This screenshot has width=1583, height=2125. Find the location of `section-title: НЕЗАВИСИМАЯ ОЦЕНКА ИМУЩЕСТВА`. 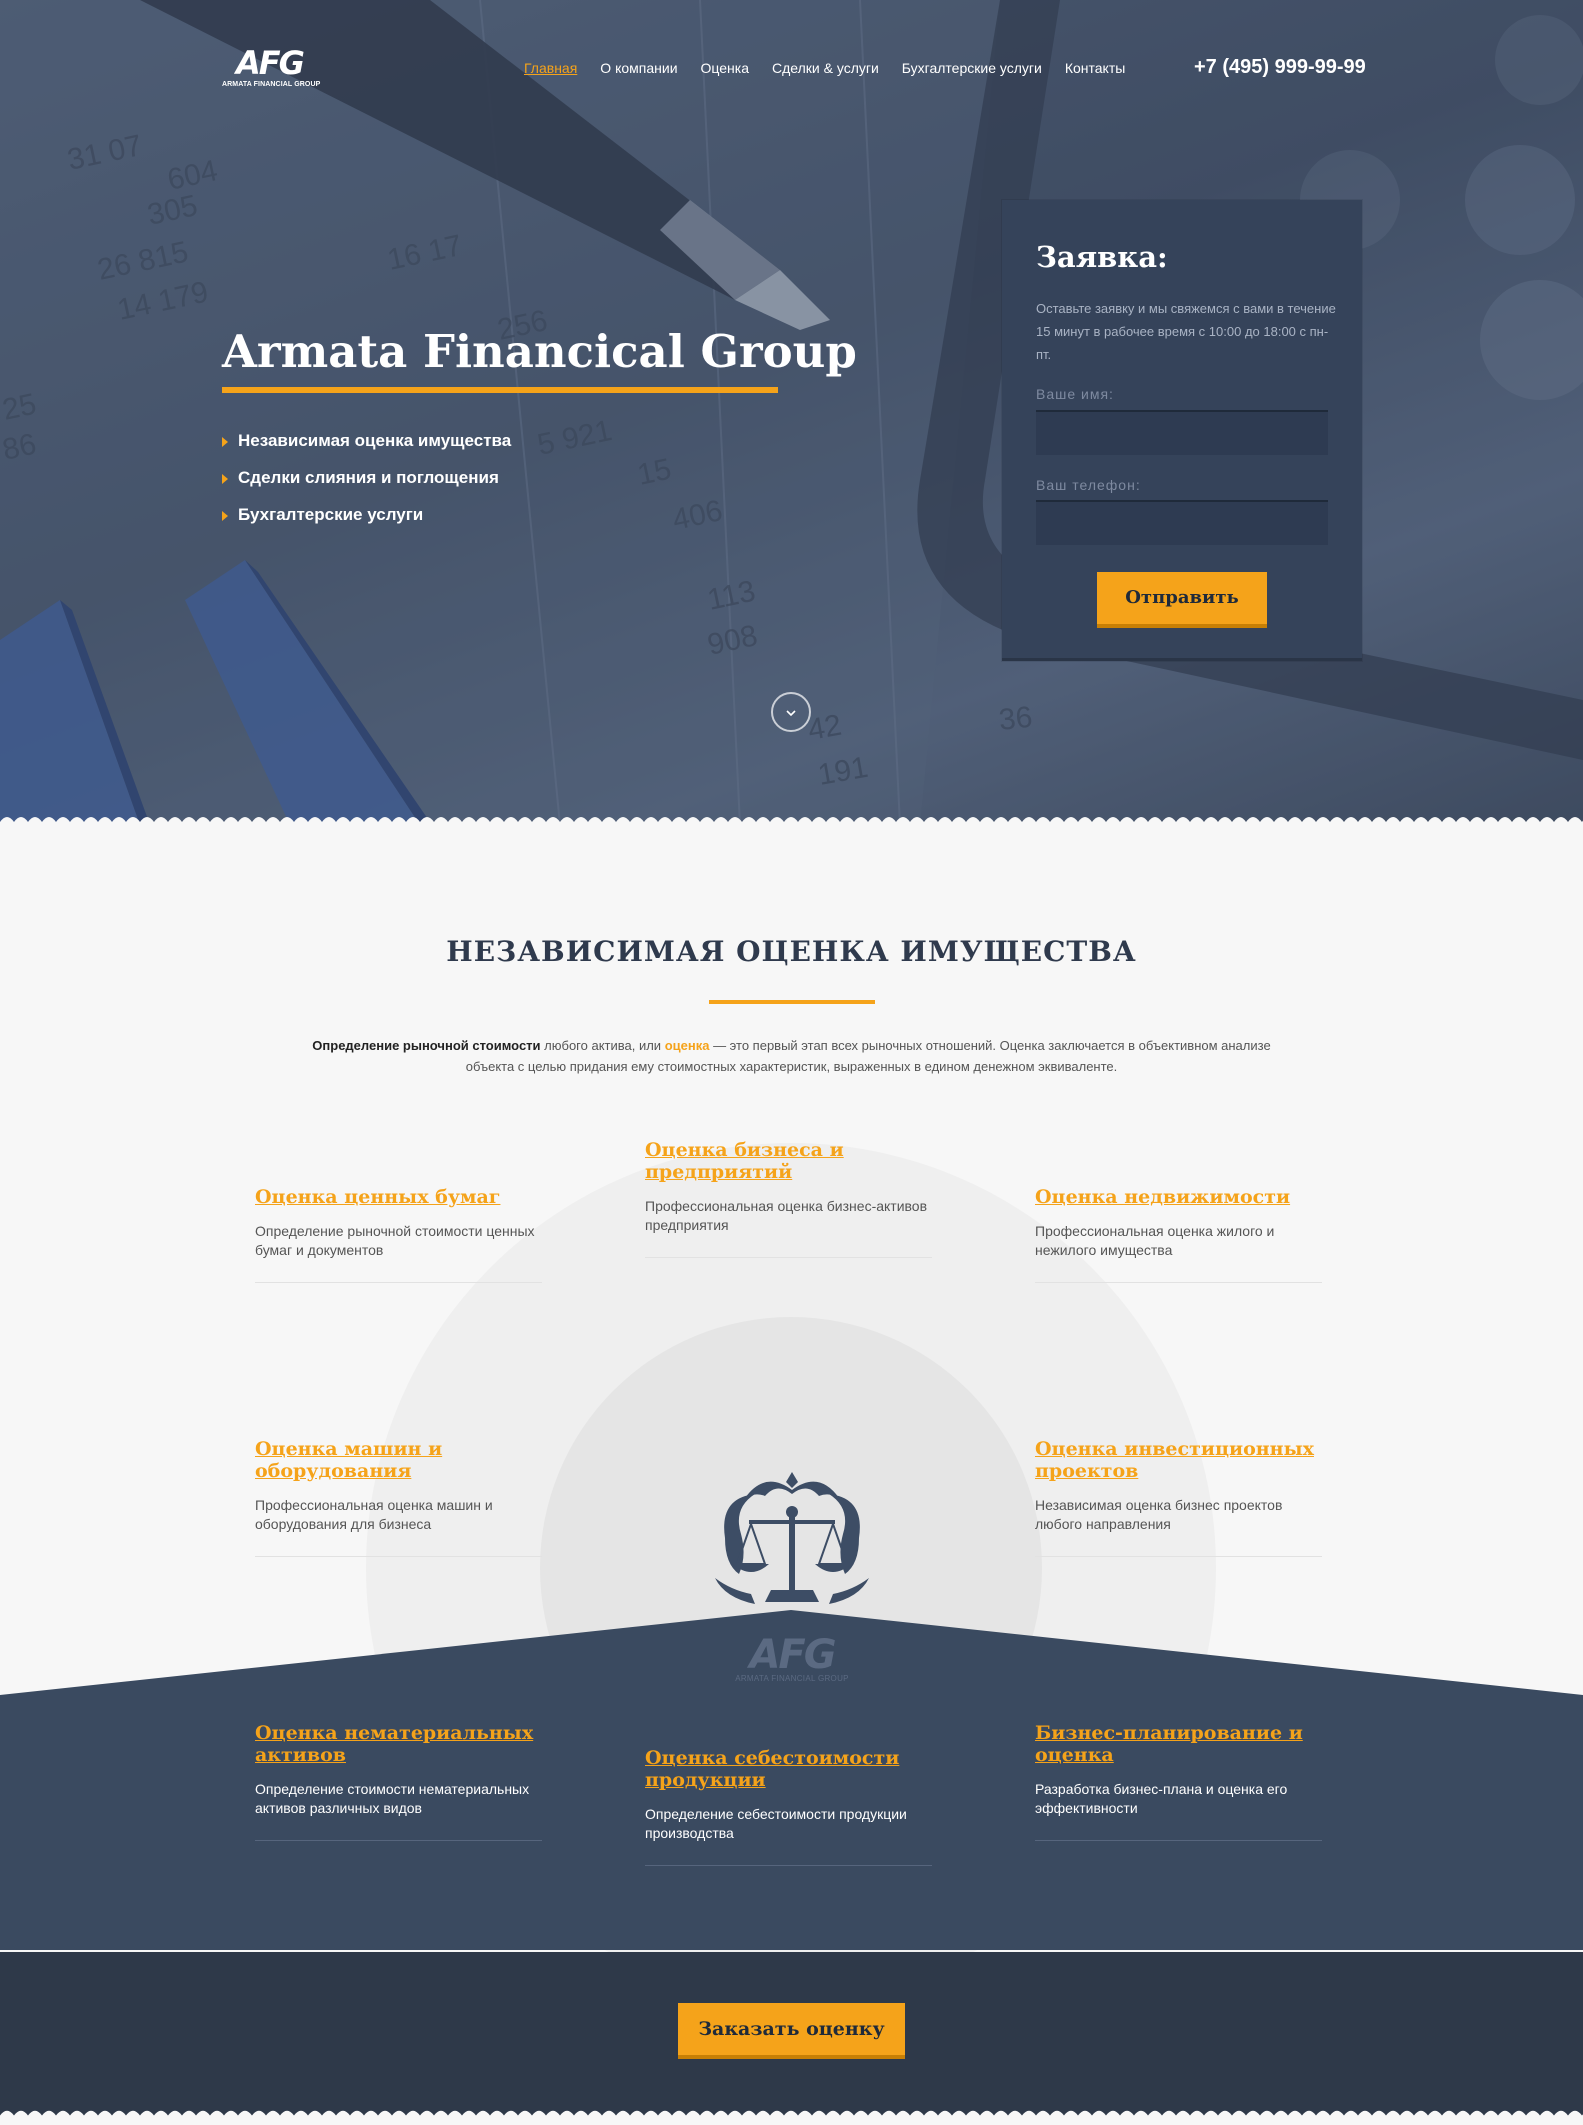

section-title: НЕЗАВИСИМАЯ ОЦЕНКА ИМУЩЕСТВА is located at coordinates (791, 951).